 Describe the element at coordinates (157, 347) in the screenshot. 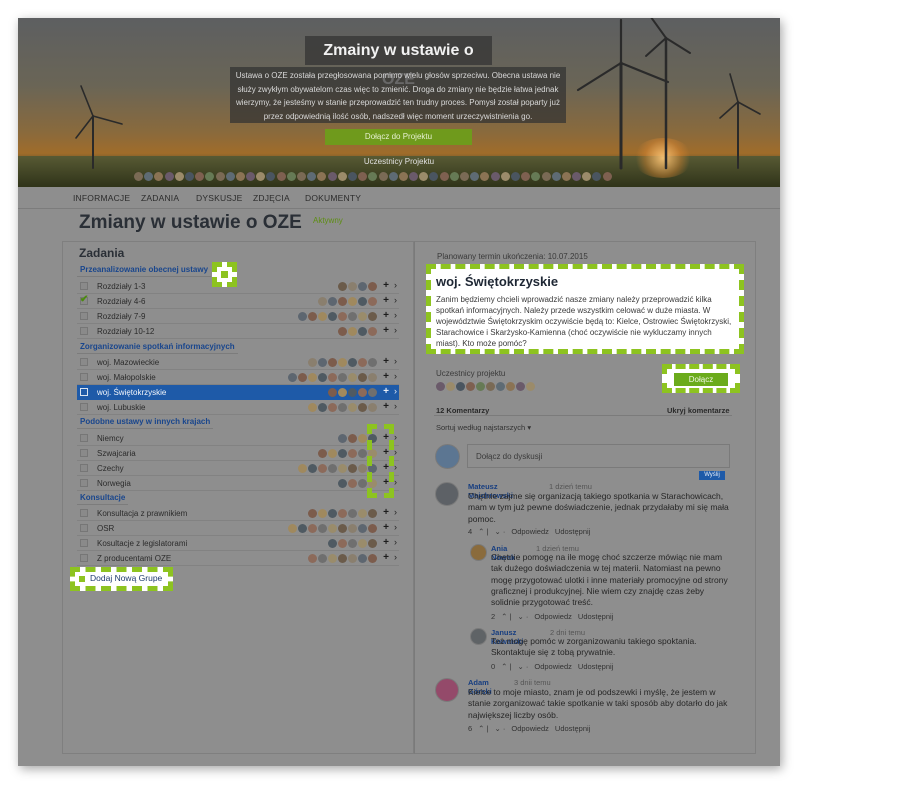

I see `group-header-spotkania: Zorganizowanie spotkań informacyjnych` at that location.